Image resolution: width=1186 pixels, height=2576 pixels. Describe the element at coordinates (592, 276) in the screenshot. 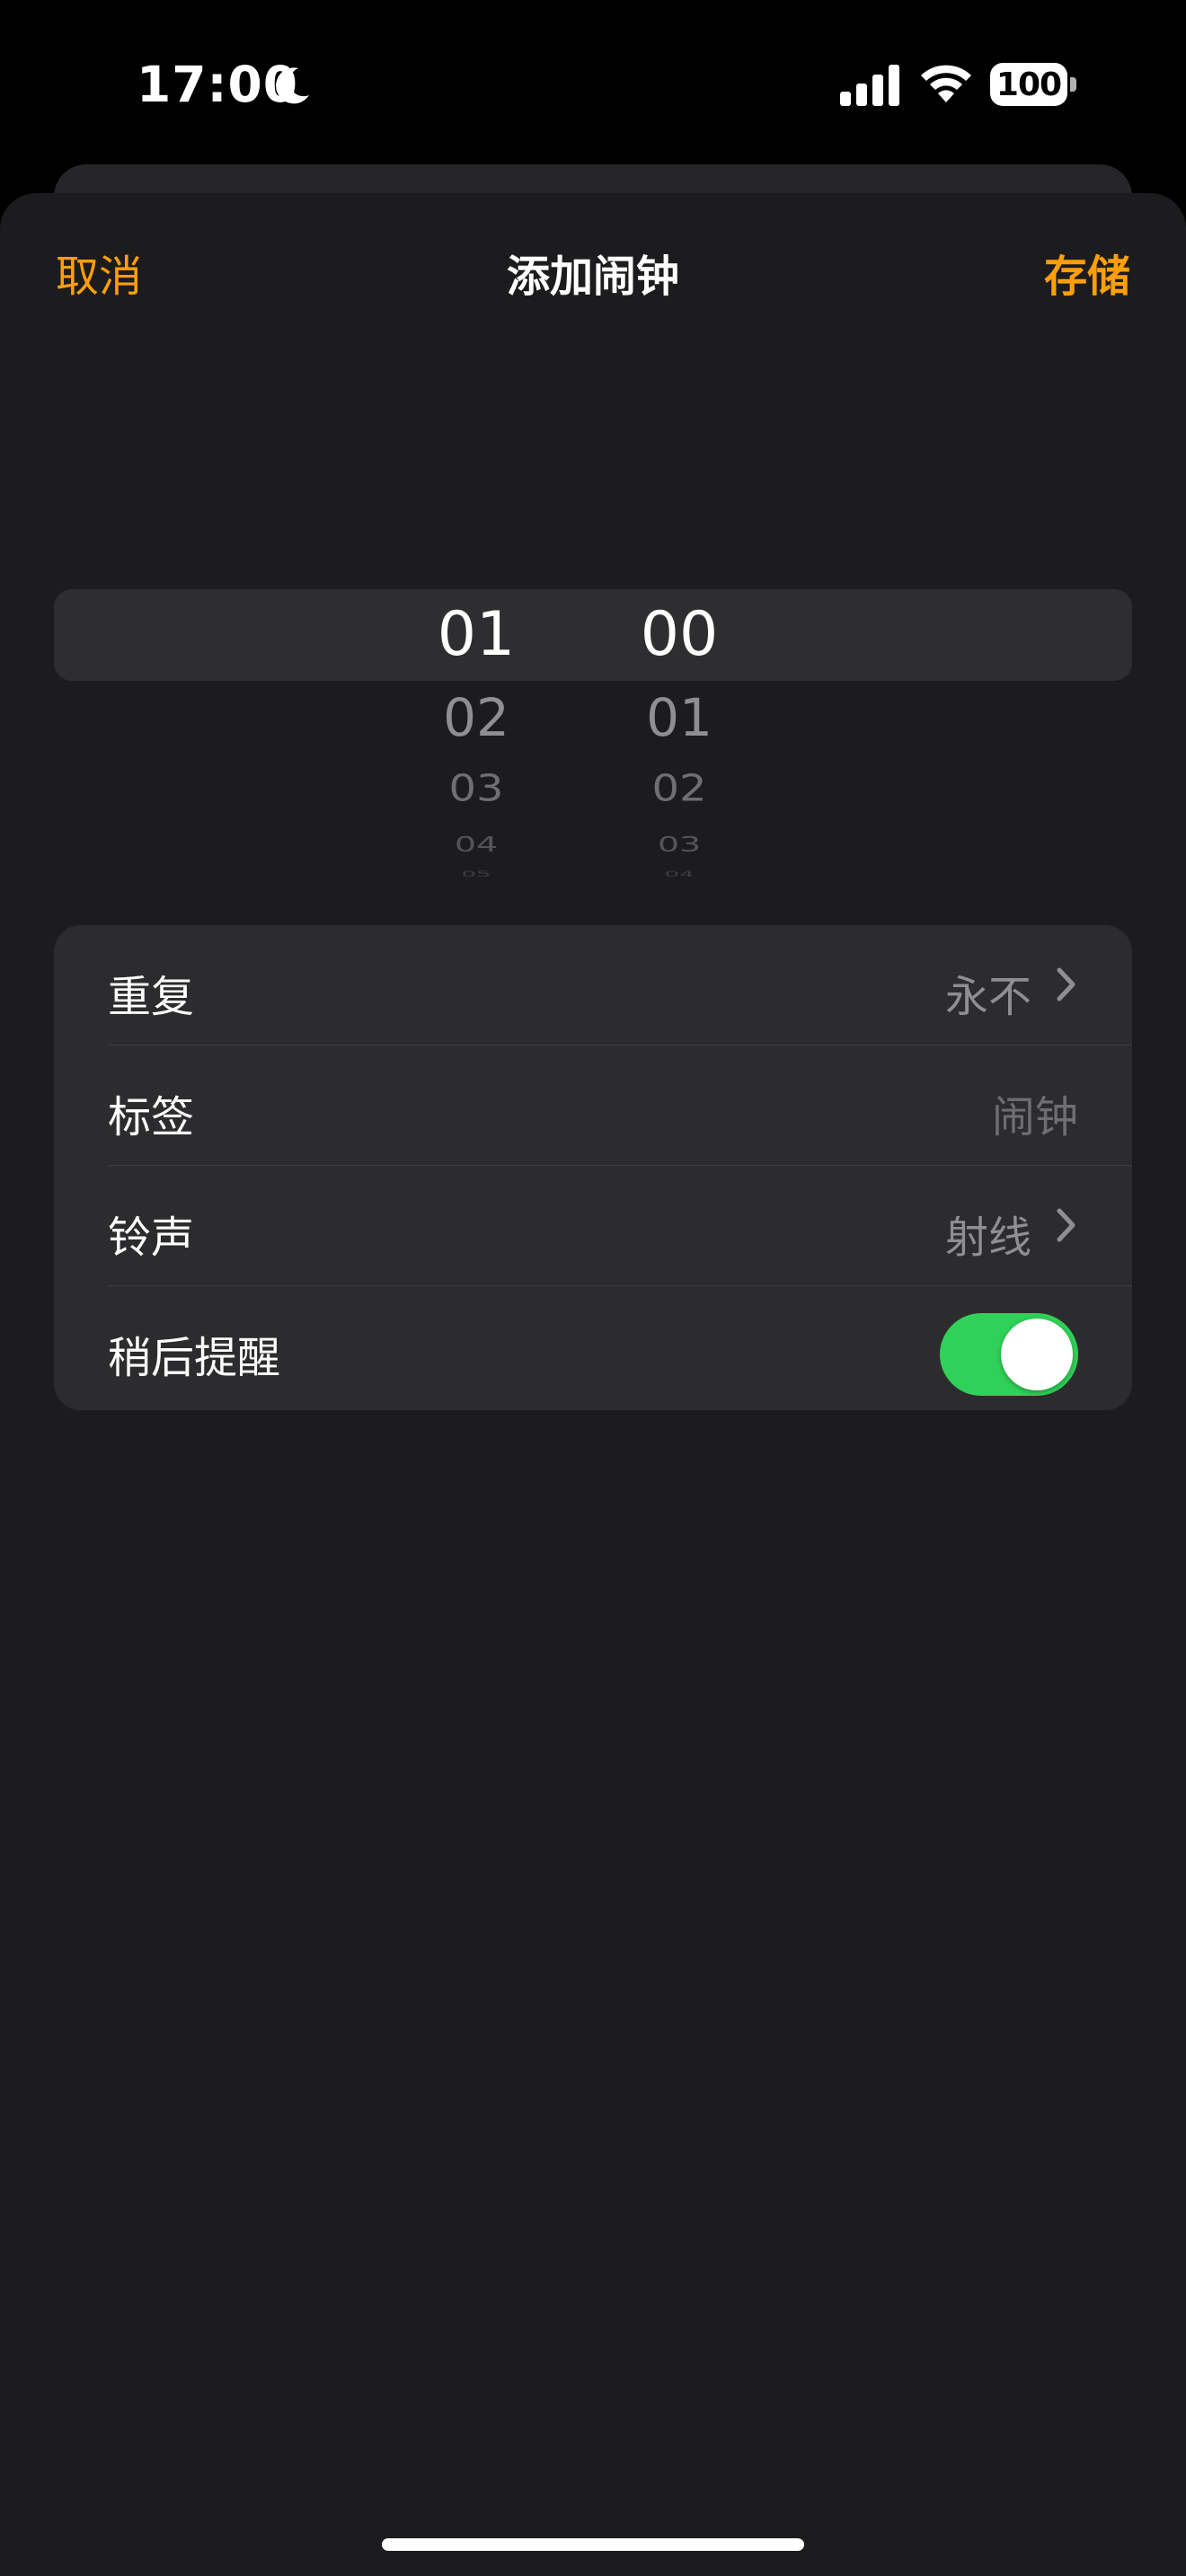

I see `page-title: 添加闹钟` at that location.